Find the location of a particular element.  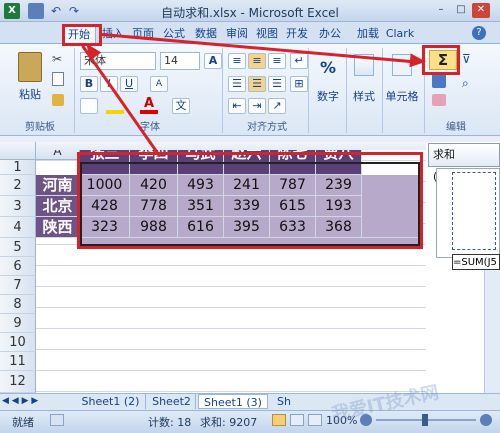

font-group-label: 字体 is located at coordinates (150, 127).